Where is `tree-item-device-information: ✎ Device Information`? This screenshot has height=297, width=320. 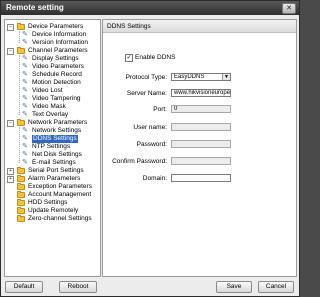 tree-item-device-information: ✎ Device Information is located at coordinates (58, 35).